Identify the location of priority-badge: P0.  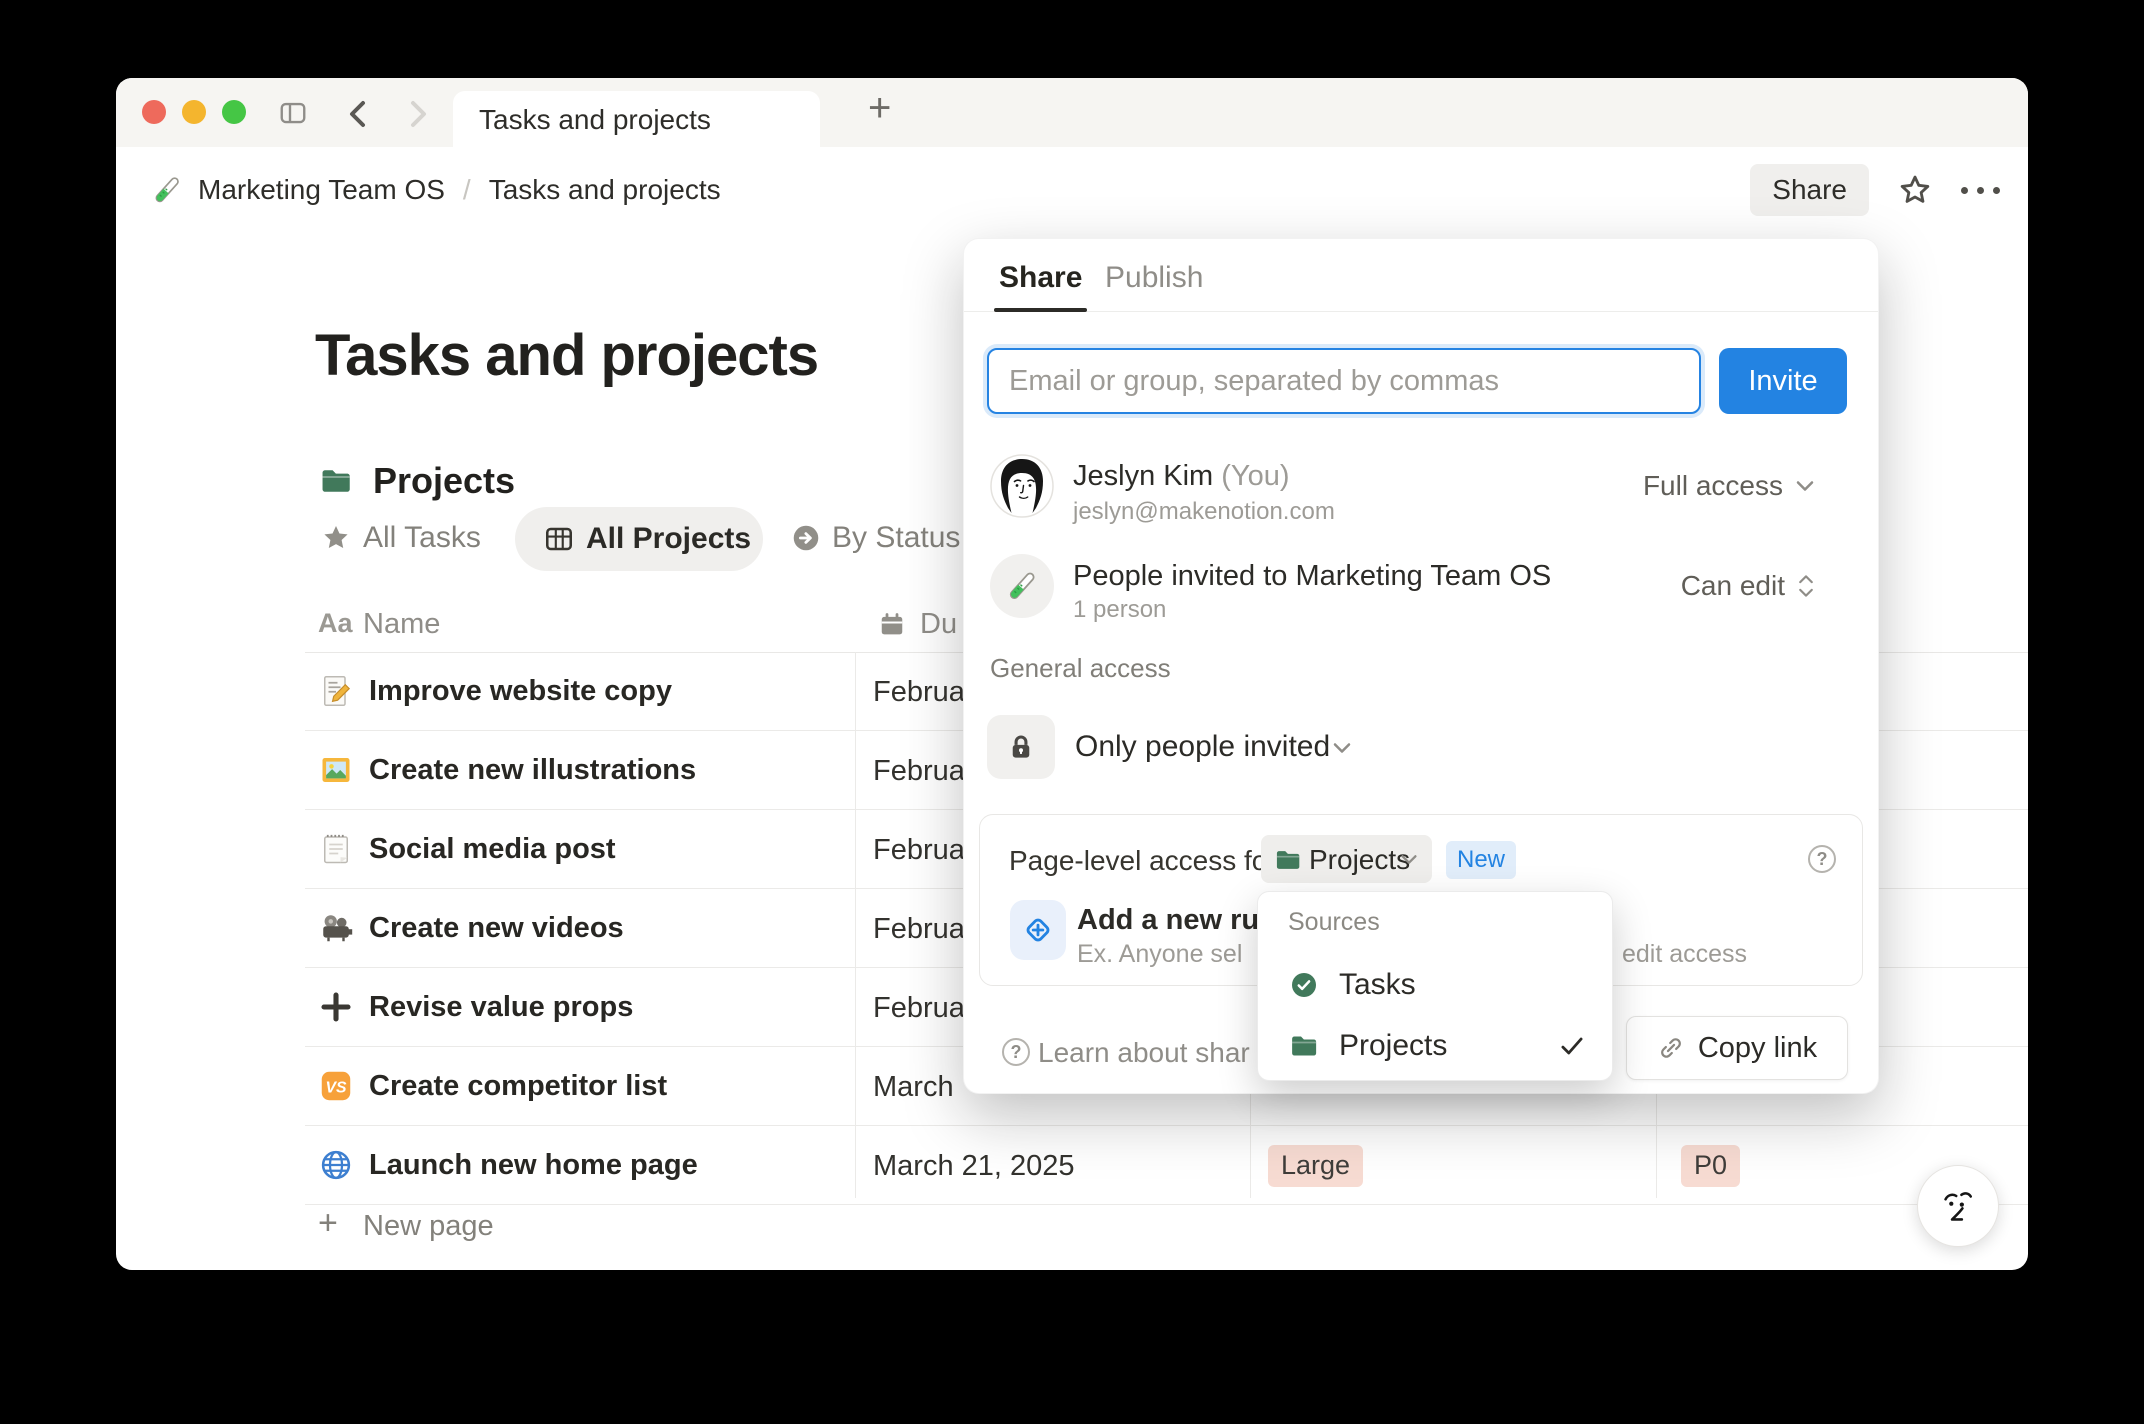
(1711, 1166).